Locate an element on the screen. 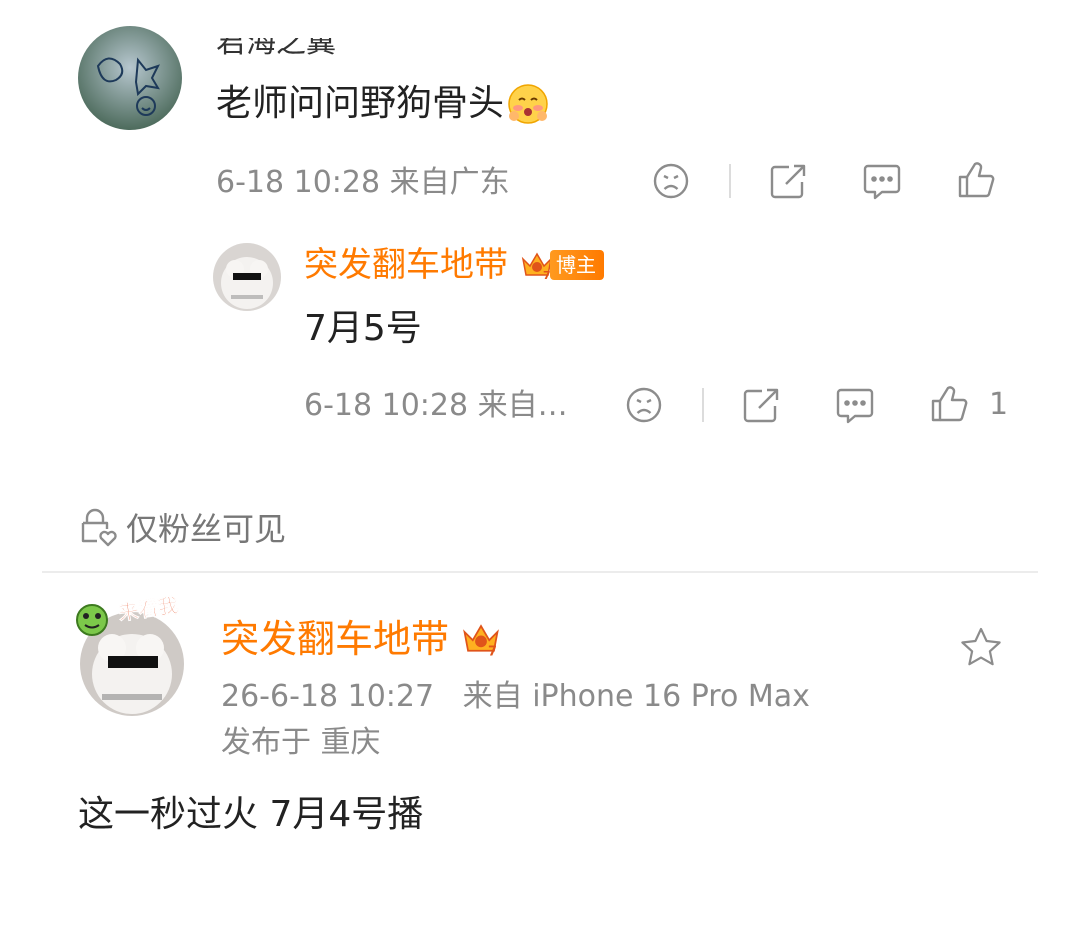 This screenshot has width=1080, height=939. frog-sticker-icon is located at coordinates (92, 620).